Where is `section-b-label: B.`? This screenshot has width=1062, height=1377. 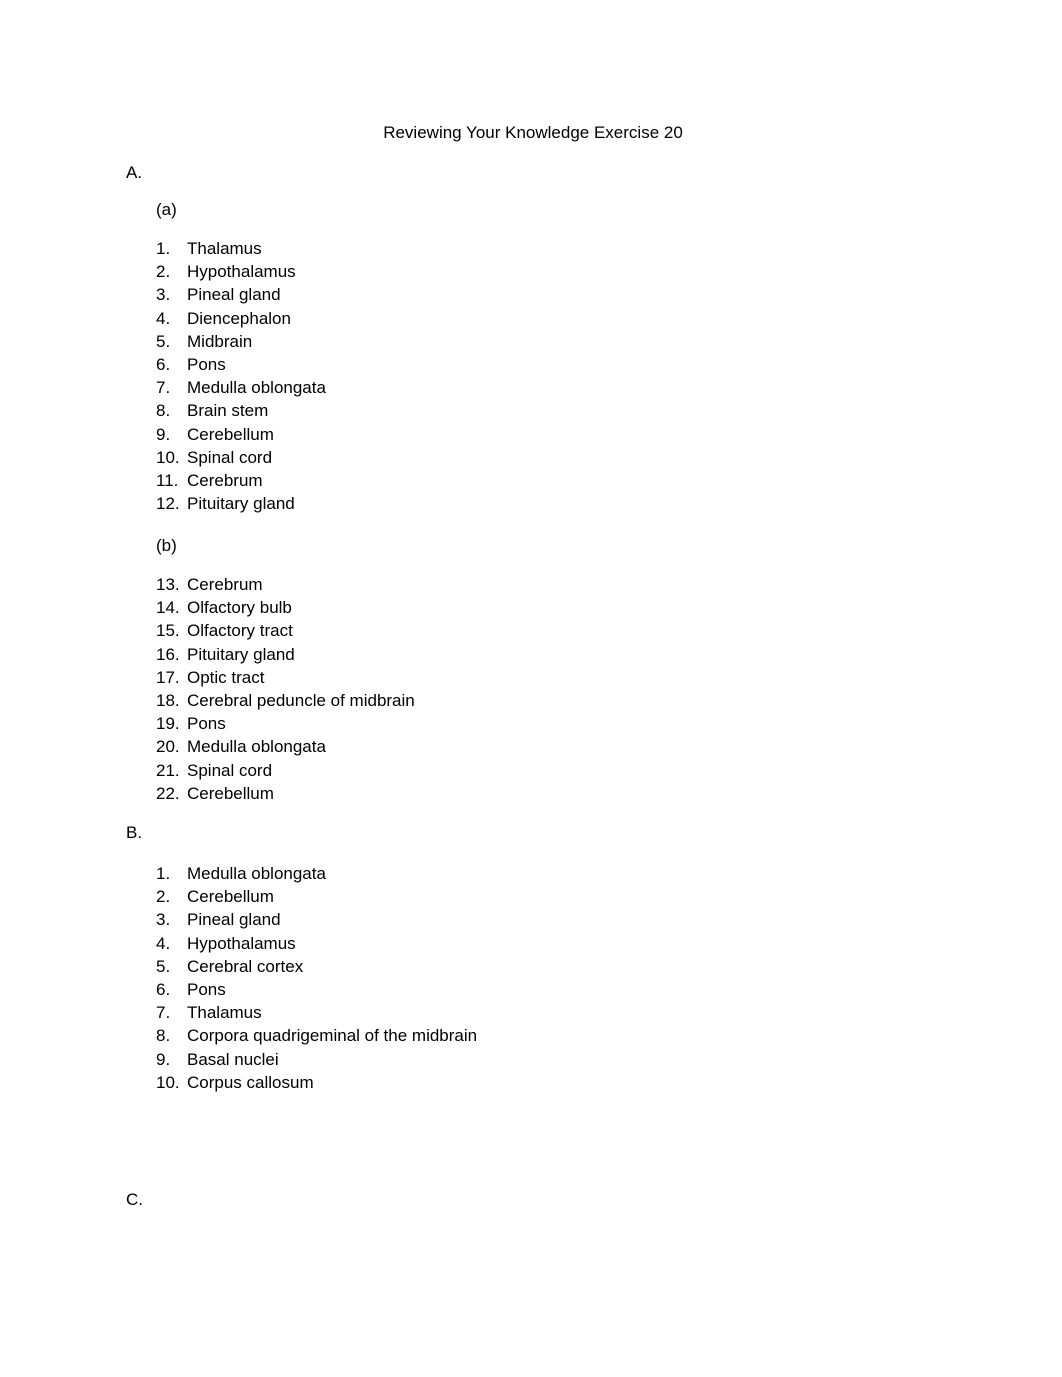 section-b-label: B. is located at coordinates (134, 832).